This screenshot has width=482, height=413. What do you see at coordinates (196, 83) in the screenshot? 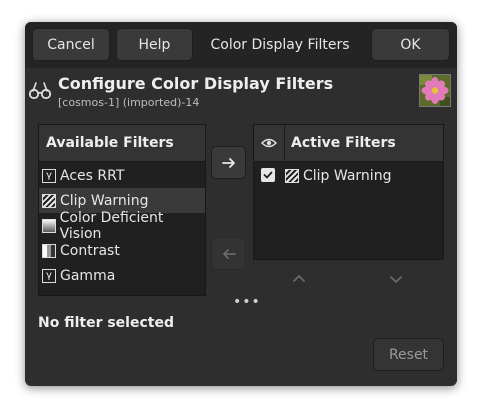
I see `configure-title: Configure Color Display Filters` at bounding box center [196, 83].